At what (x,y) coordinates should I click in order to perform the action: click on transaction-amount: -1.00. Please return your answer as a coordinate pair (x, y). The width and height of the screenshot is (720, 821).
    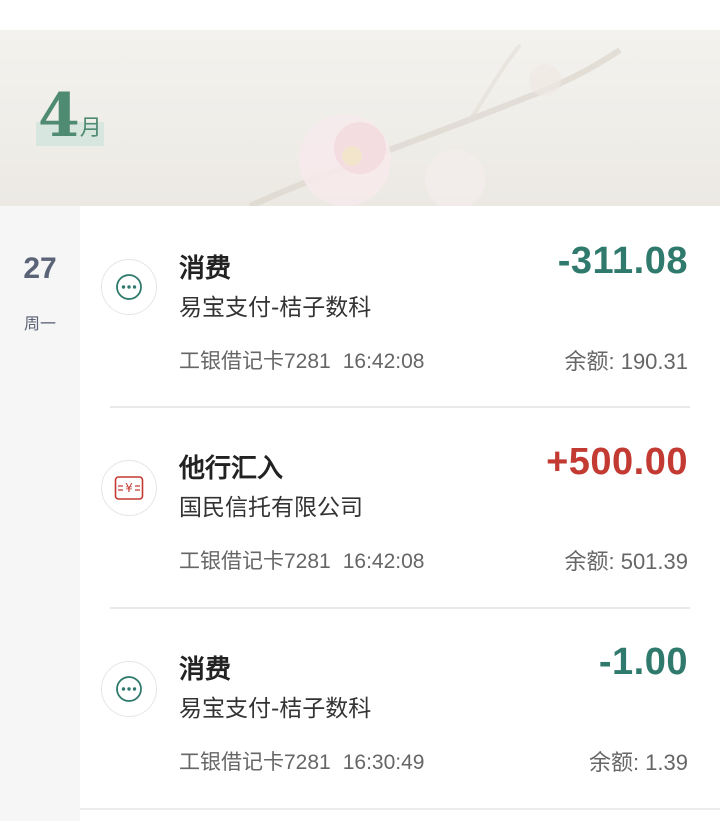
    Looking at the image, I should click on (643, 662).